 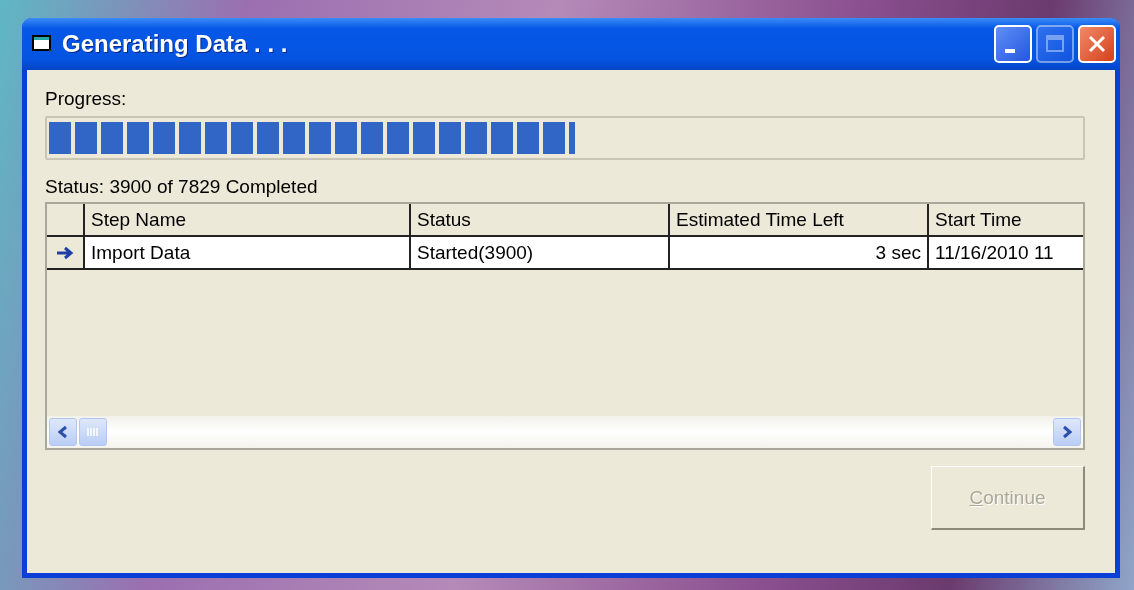 What do you see at coordinates (540, 252) in the screenshot?
I see `table-cell: Started(3900)` at bounding box center [540, 252].